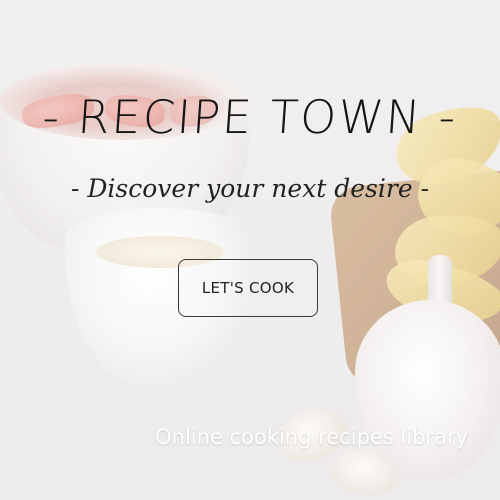  Describe the element at coordinates (248, 288) in the screenshot. I see `lets-cook-button: LET'S COOK` at that location.